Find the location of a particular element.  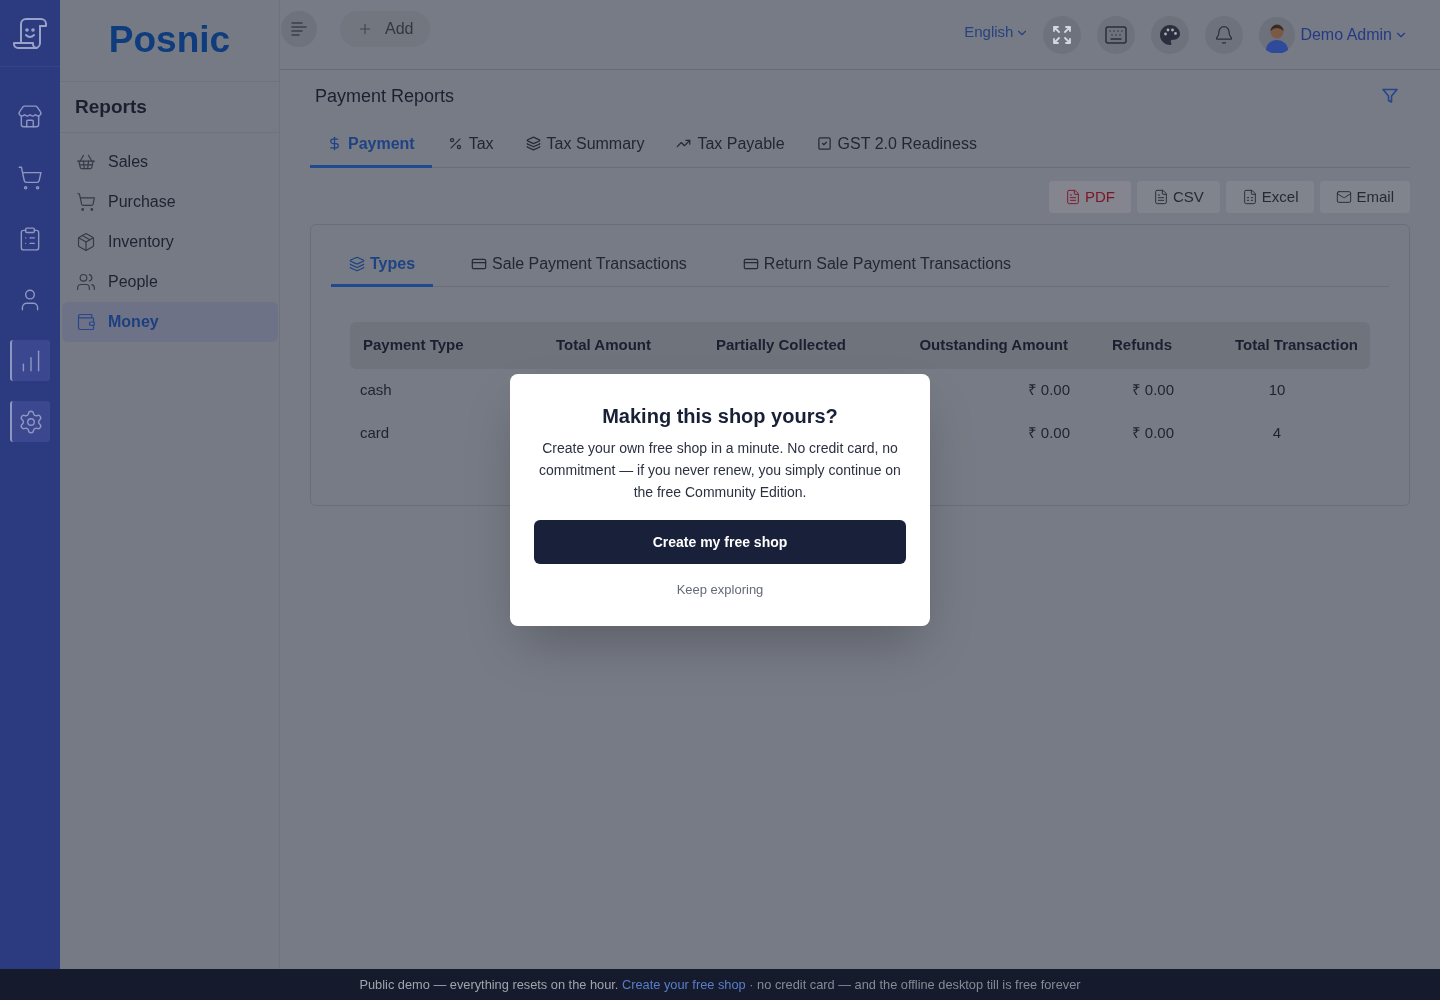

dialog-message: Create your own free shop in a minute. No credit card, no commitment — if you never renew, you simply continue on the free Community Edition. is located at coordinates (720, 470).